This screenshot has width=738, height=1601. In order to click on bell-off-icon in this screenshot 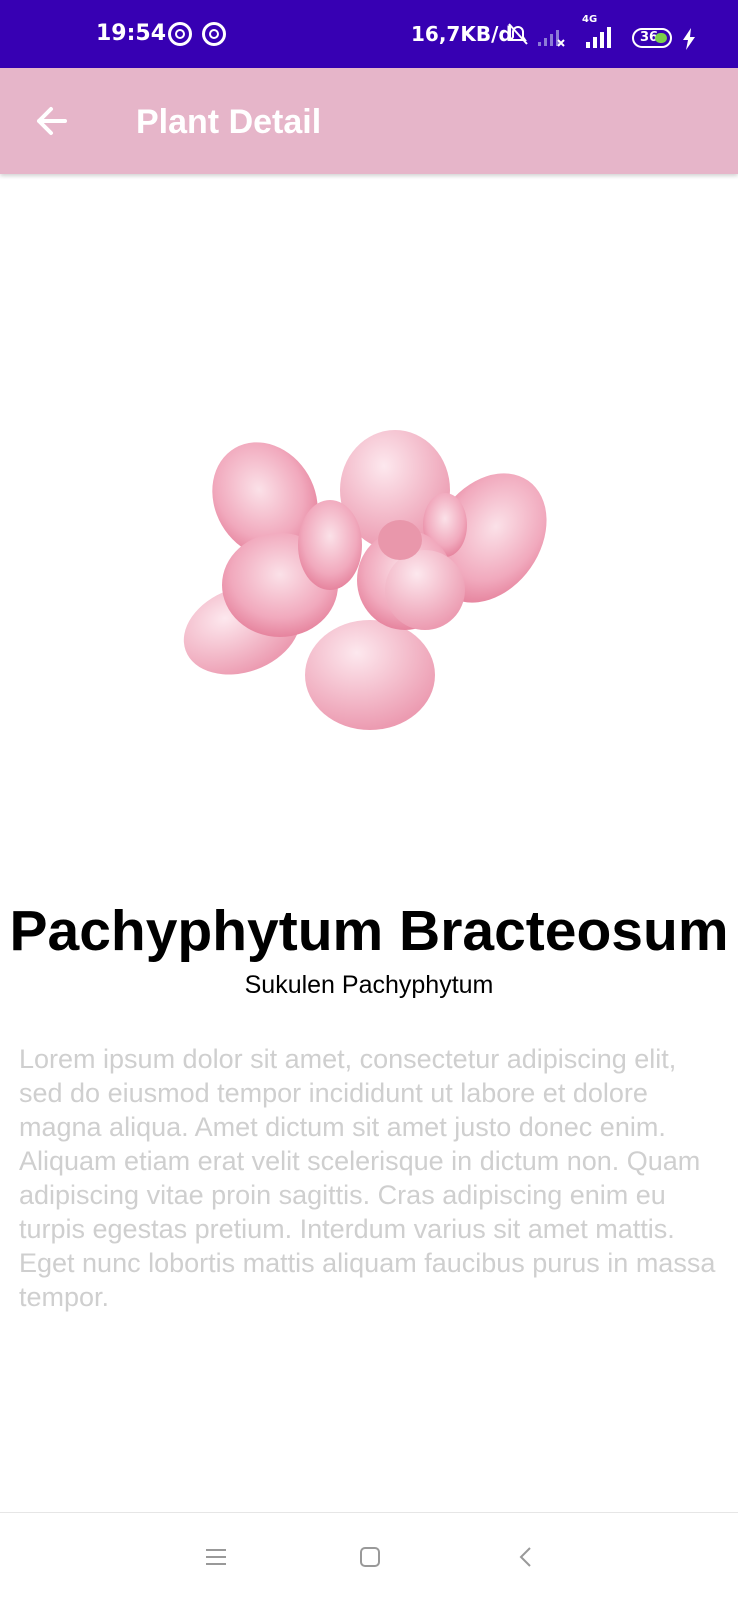, I will do `click(518, 34)`.